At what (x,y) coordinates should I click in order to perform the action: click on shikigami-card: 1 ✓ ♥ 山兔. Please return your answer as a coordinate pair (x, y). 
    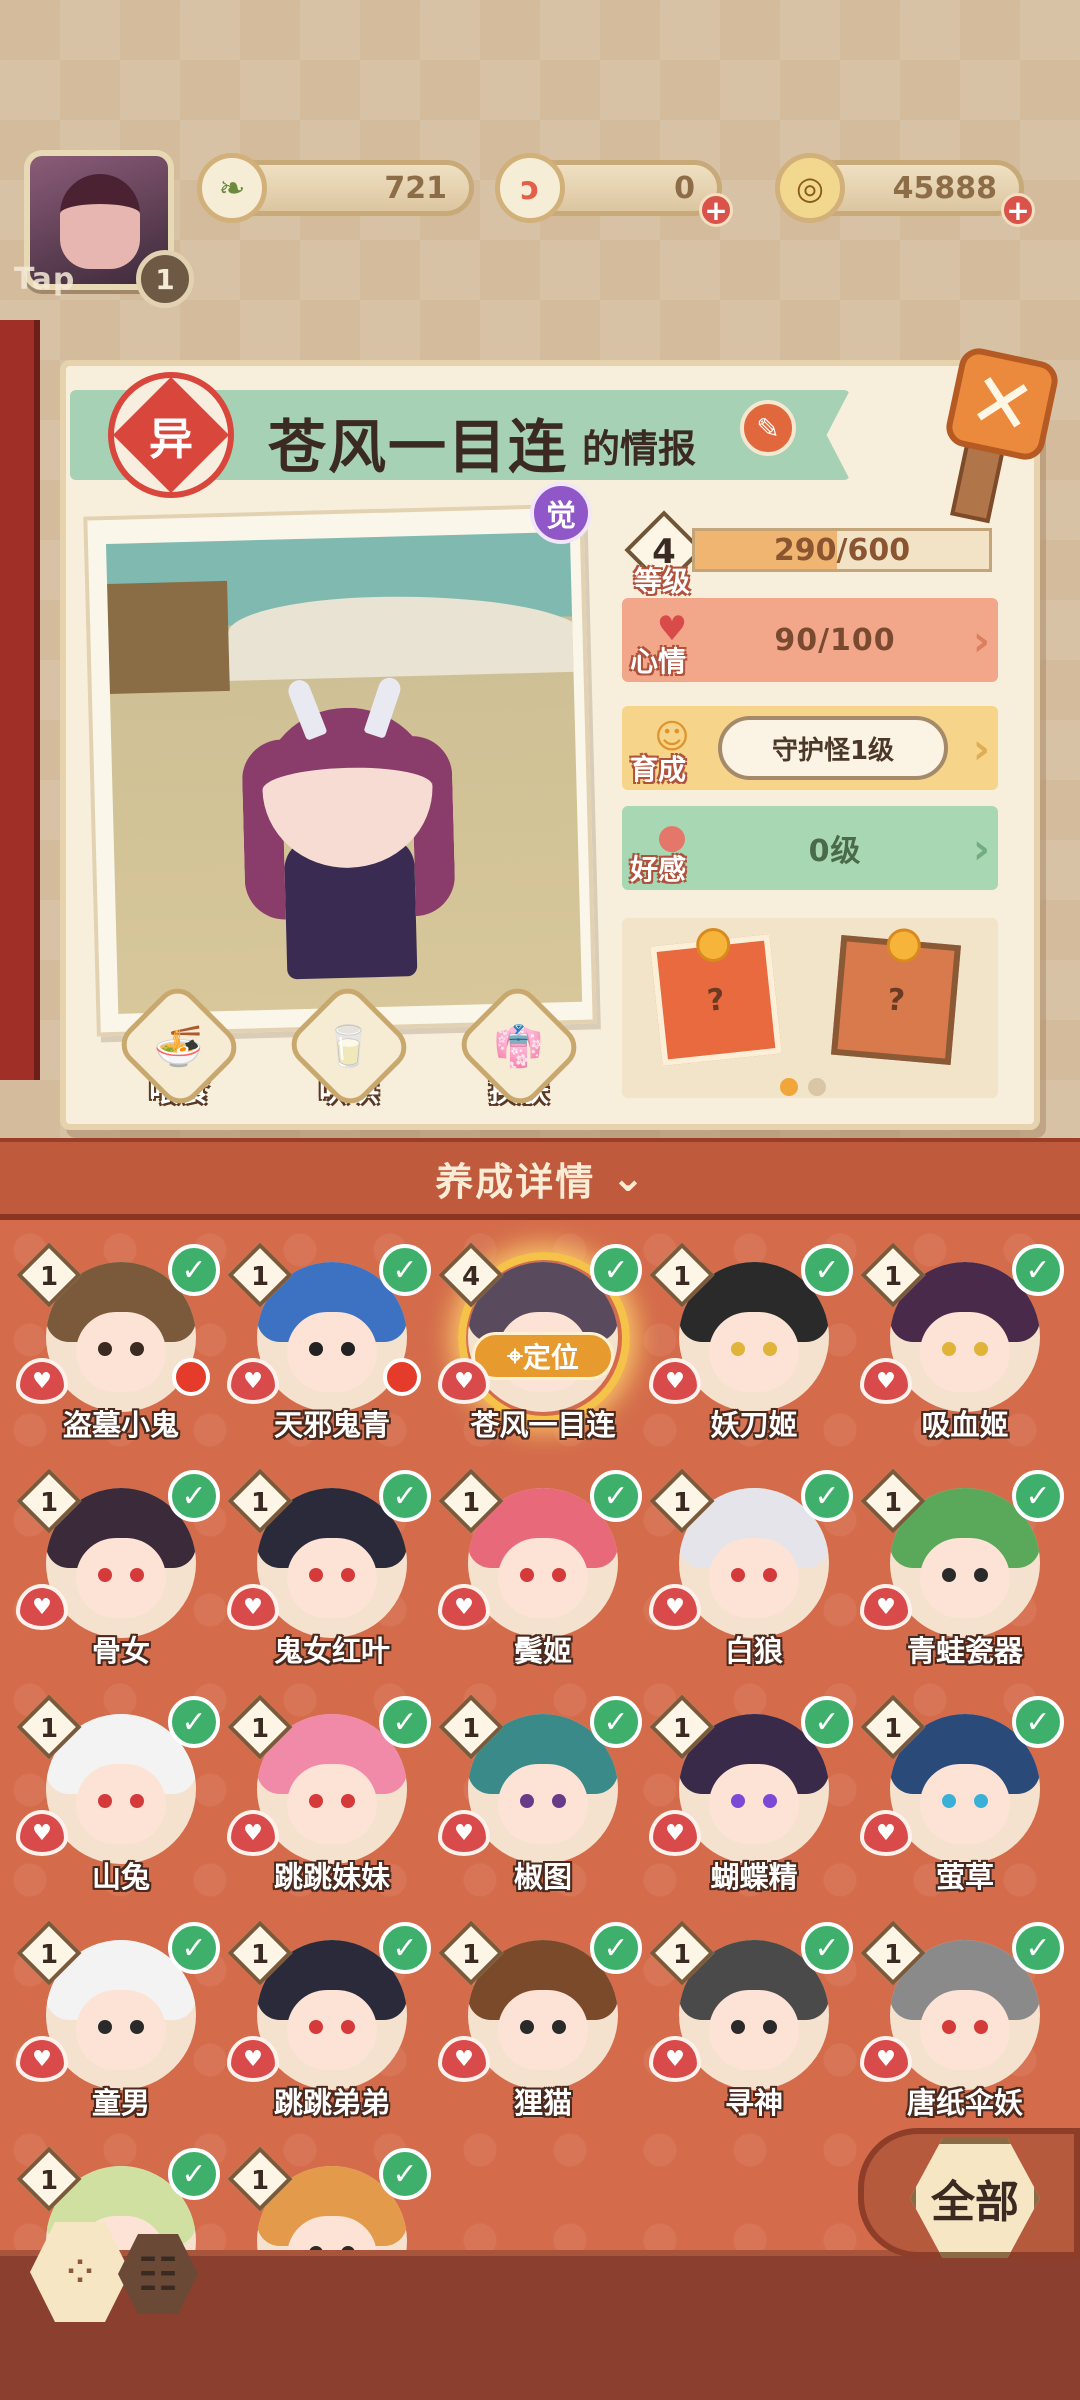
    Looking at the image, I should click on (121, 1802).